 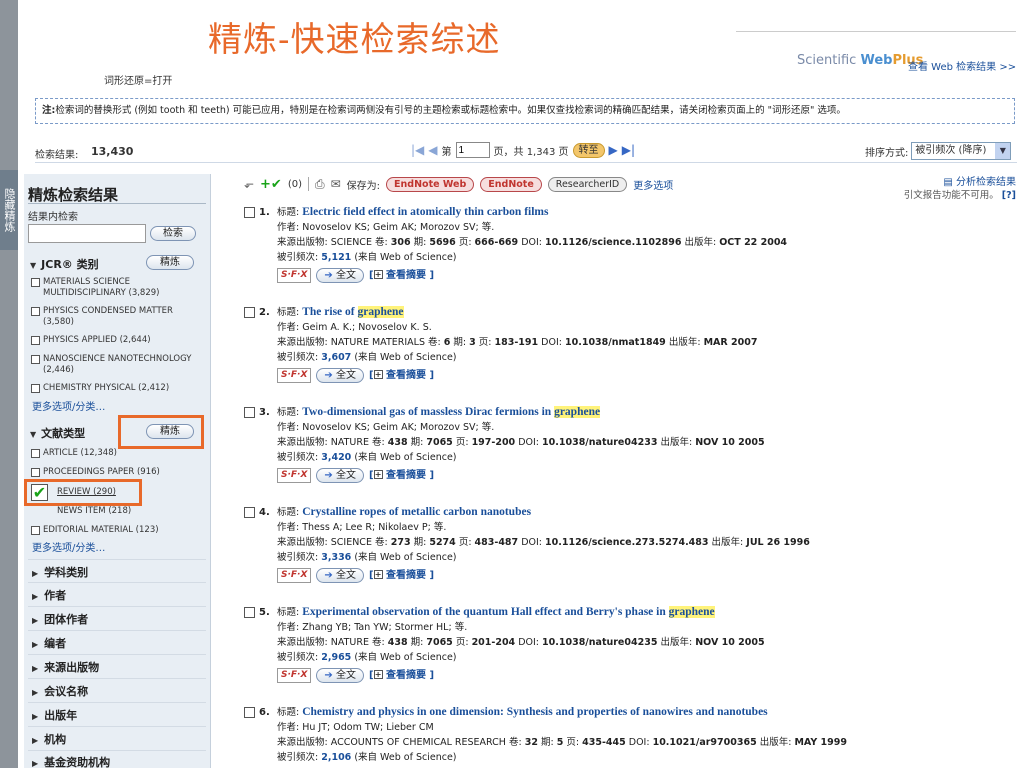 I want to click on jcr-section-header: ▼ JCR® 类别, so click(x=64, y=264).